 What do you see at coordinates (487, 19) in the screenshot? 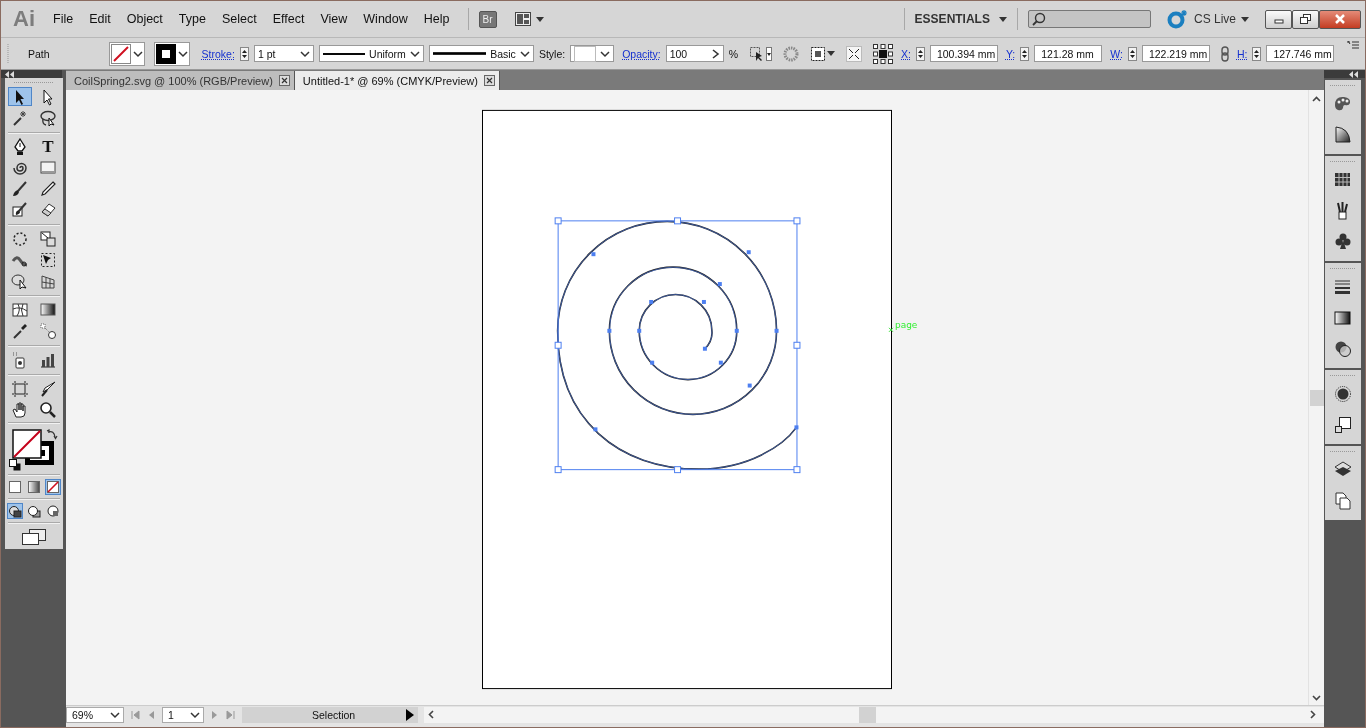
I see `bridge-button: Br` at bounding box center [487, 19].